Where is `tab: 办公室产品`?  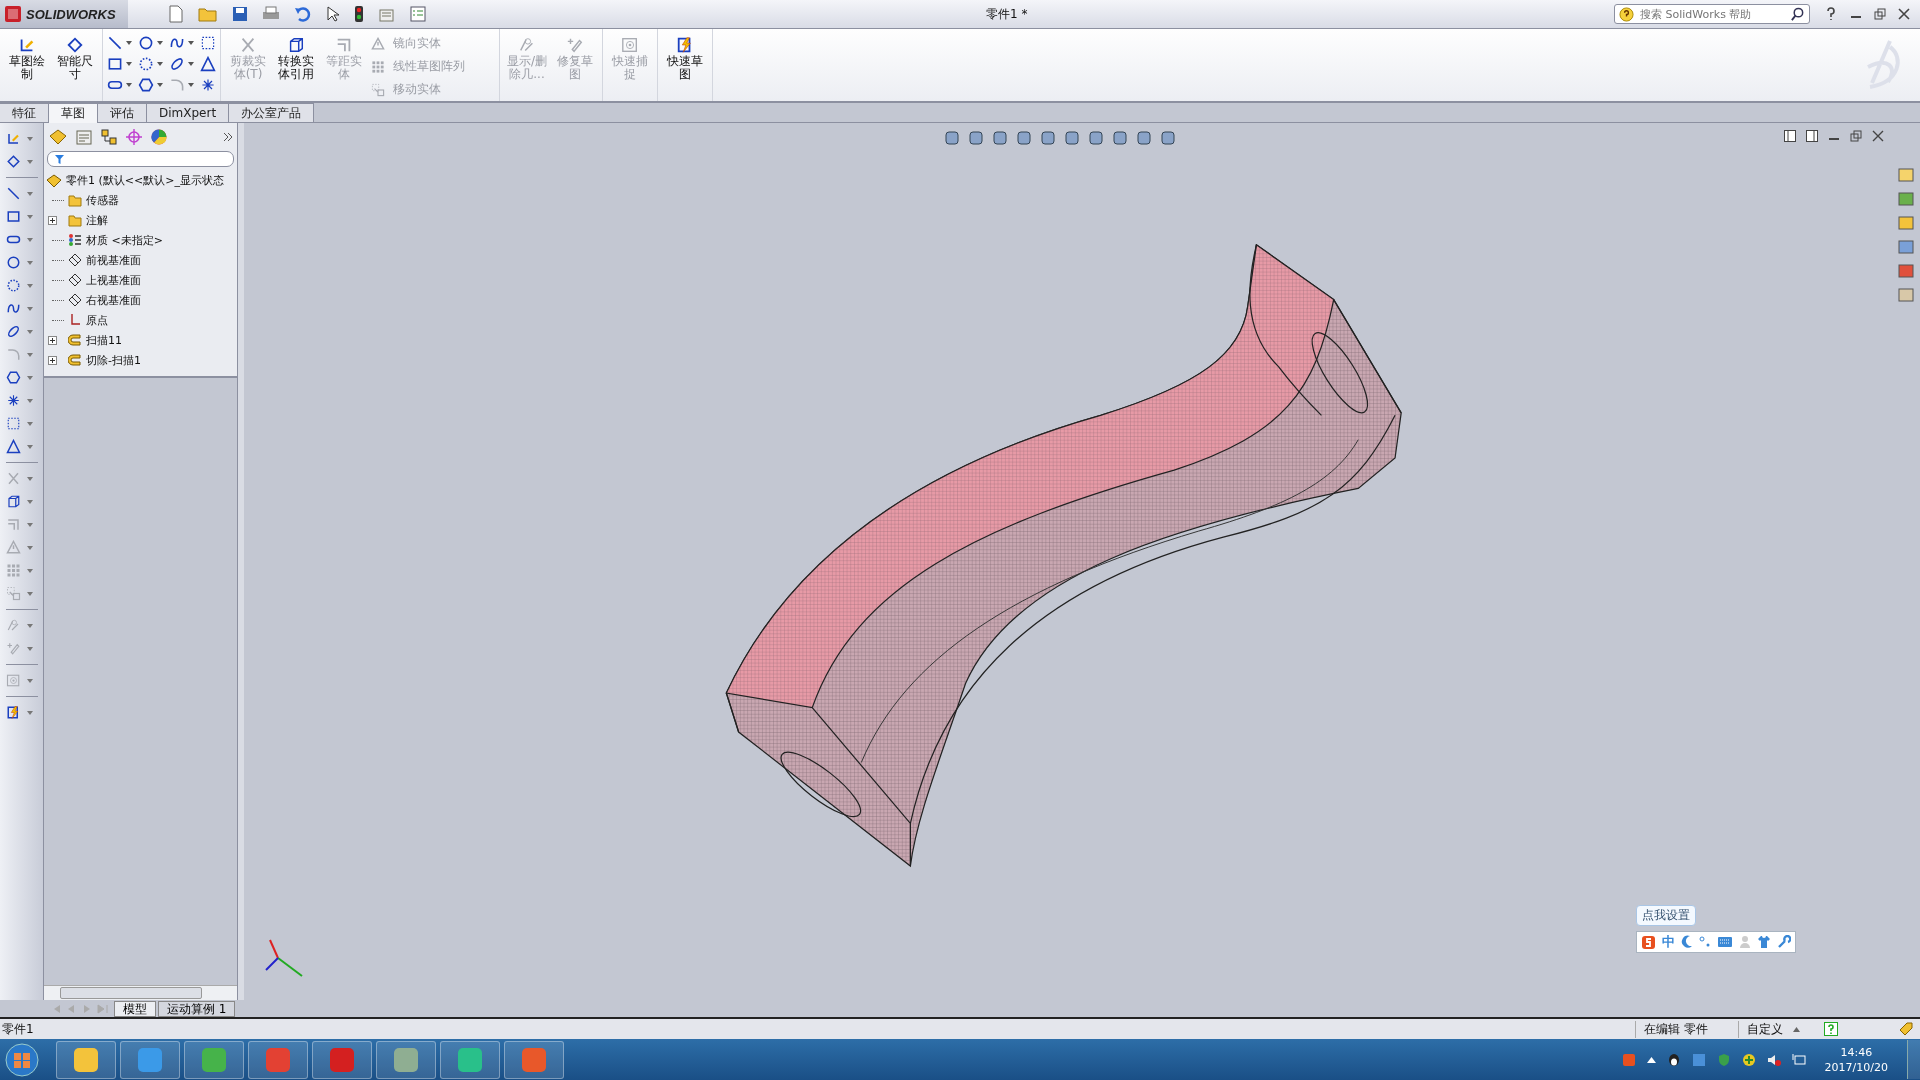 tab: 办公室产品 is located at coordinates (271, 112).